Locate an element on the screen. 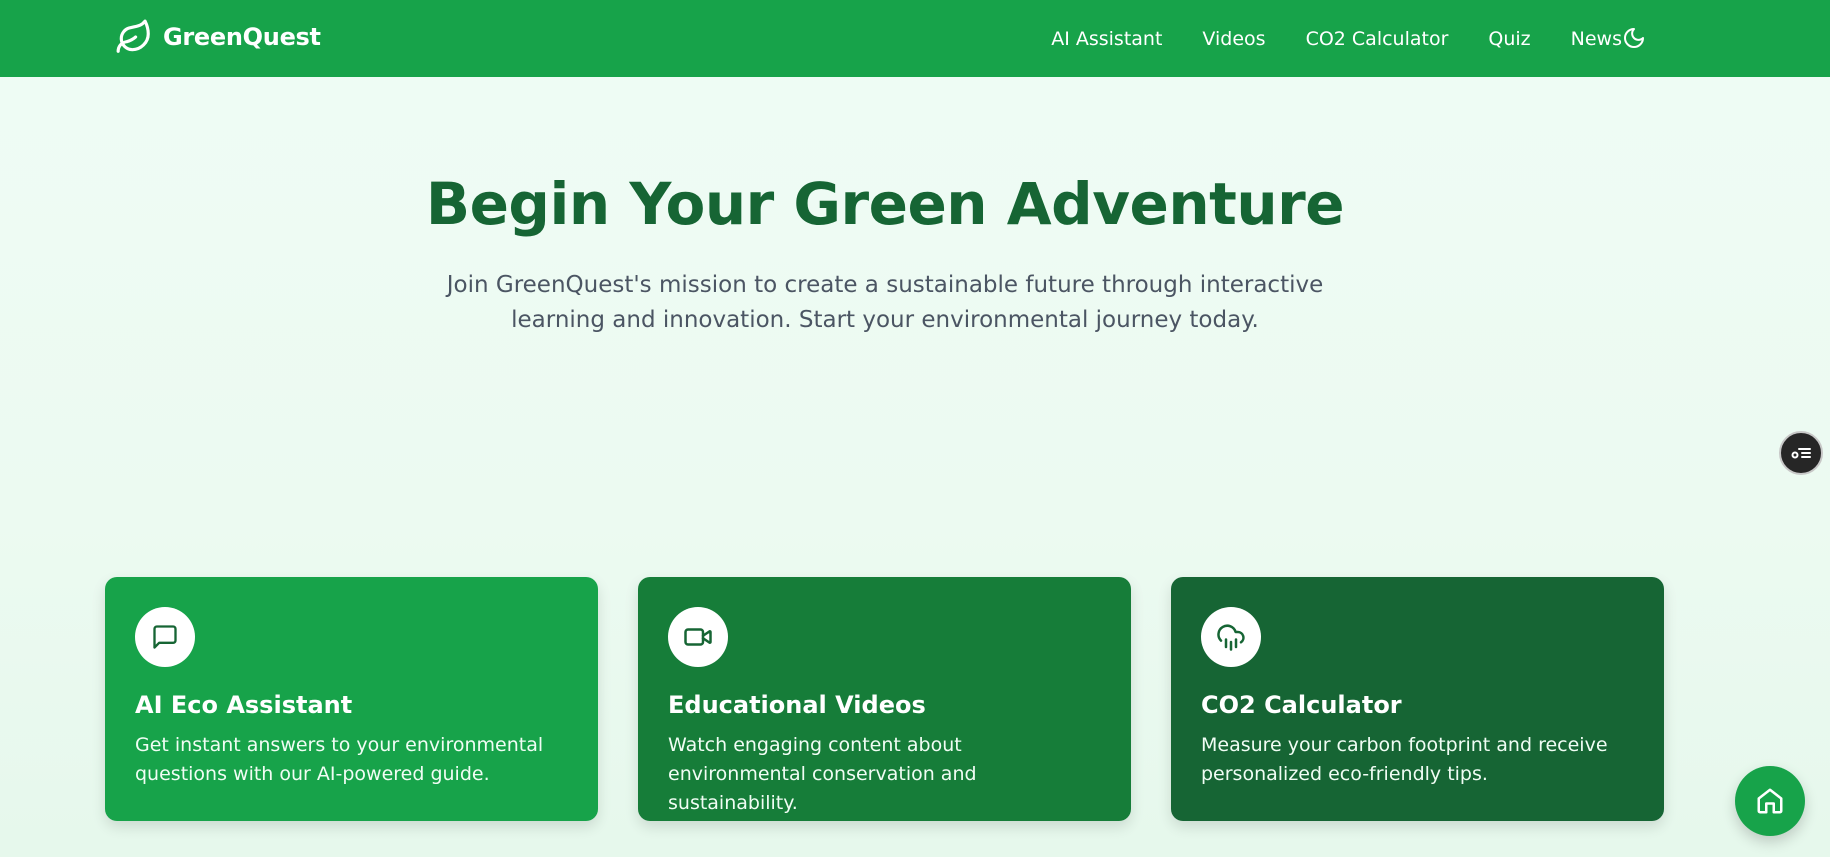 This screenshot has height=857, width=1830. nav-link-co2-calculator: CO2 Calculator is located at coordinates (1377, 39).